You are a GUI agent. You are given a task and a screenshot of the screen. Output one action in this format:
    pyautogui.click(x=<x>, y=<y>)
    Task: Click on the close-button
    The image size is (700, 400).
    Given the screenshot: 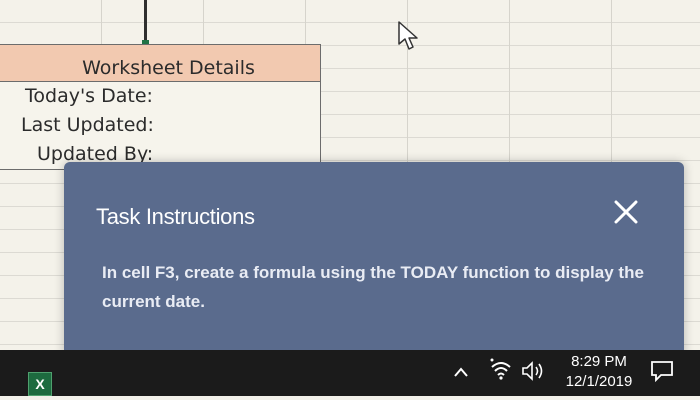 What is the action you would take?
    pyautogui.click(x=626, y=212)
    